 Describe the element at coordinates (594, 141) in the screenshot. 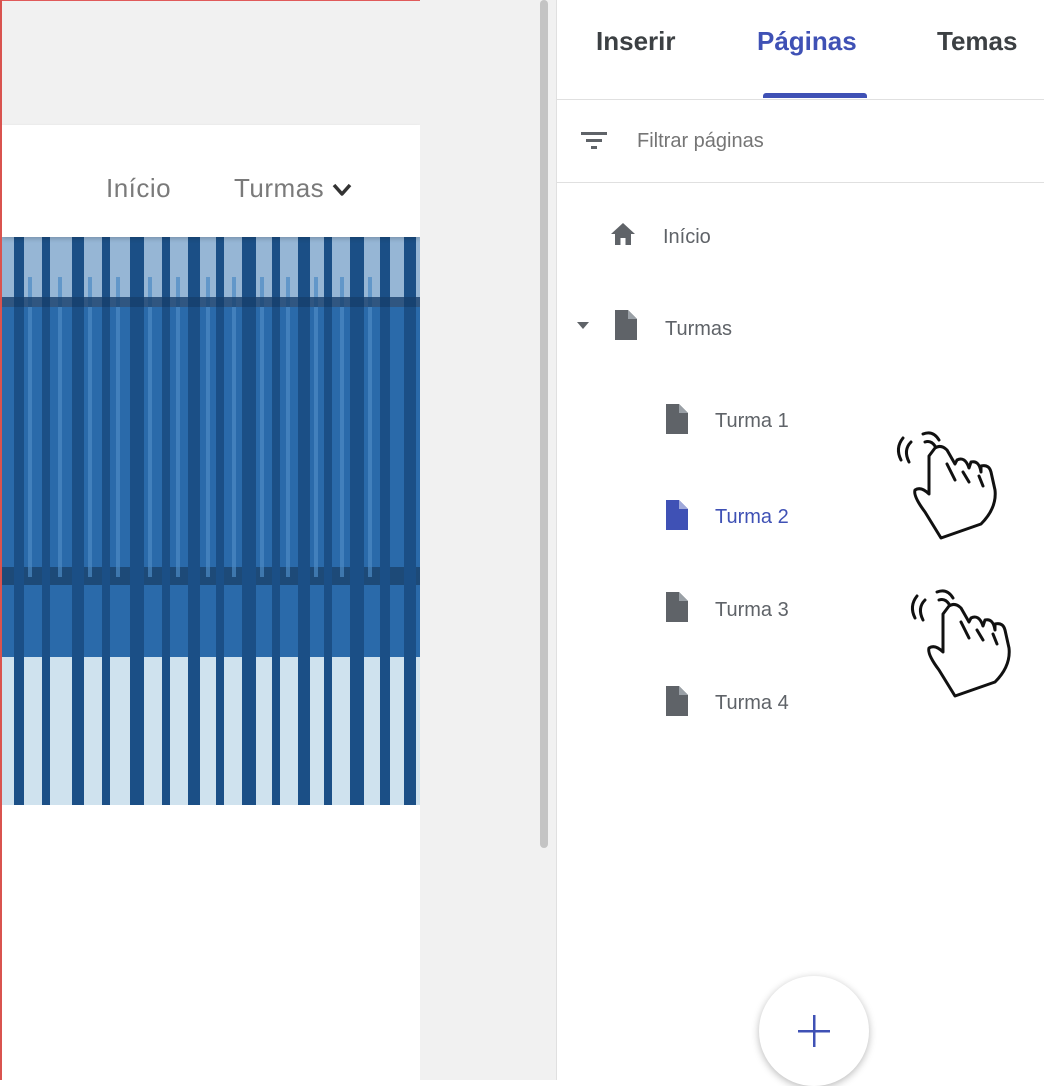

I see `filter-icon` at that location.